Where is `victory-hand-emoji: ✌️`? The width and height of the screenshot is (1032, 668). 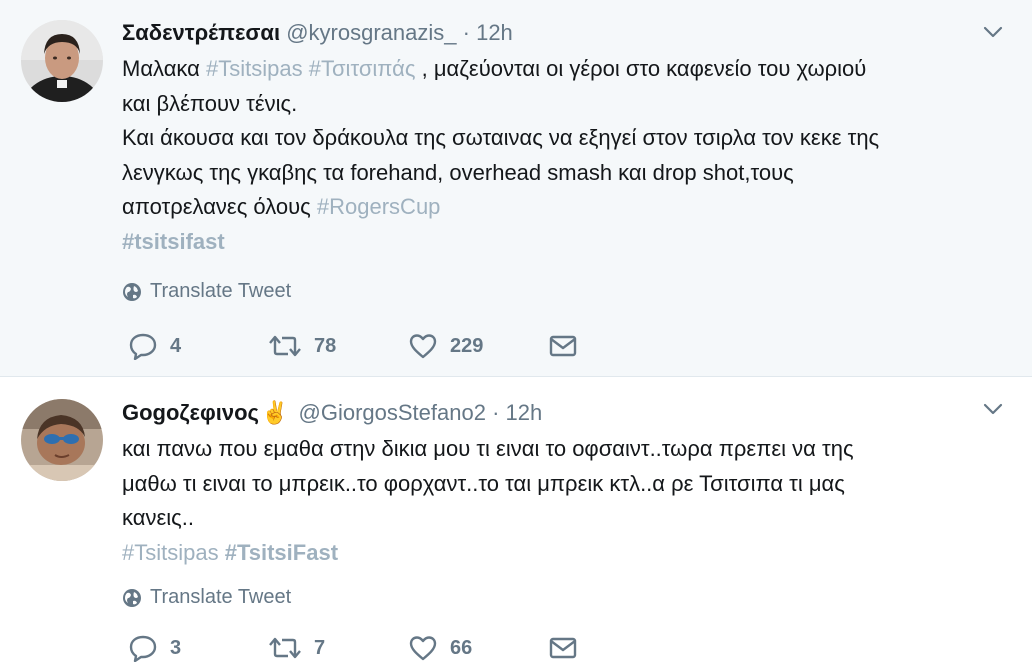 victory-hand-emoji: ✌️ is located at coordinates (274, 412).